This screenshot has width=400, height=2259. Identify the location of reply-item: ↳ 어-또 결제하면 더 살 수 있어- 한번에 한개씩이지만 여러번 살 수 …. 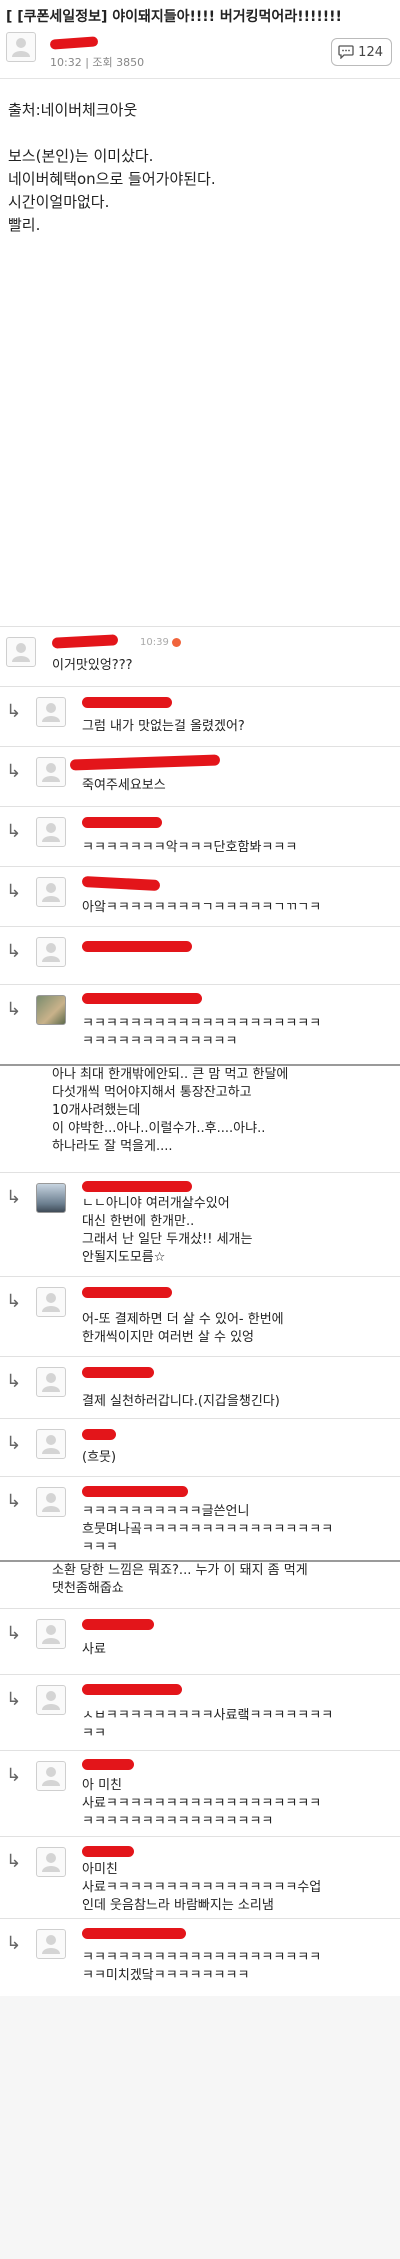
(200, 1316).